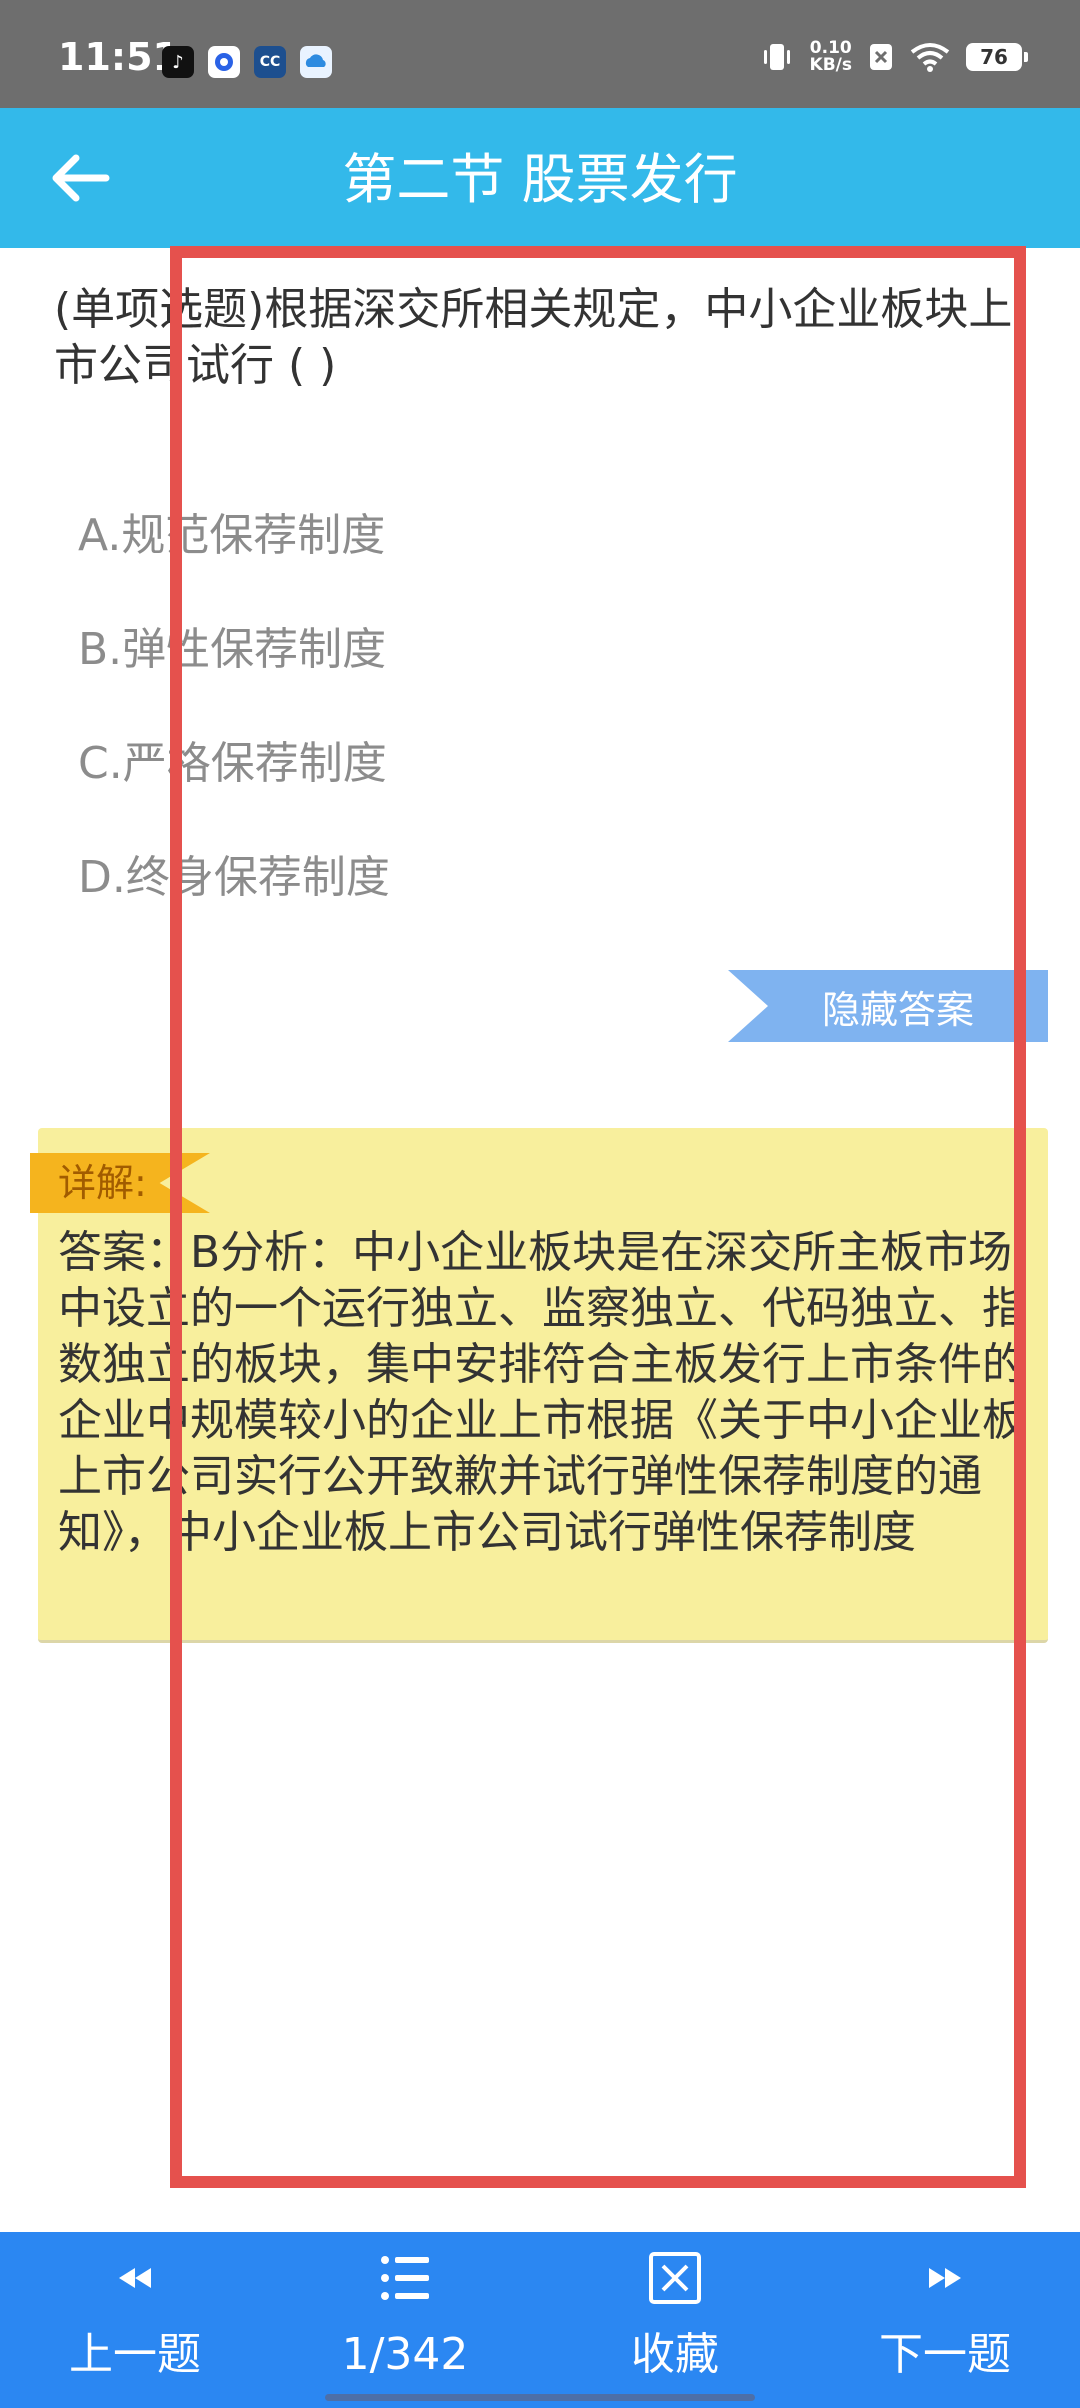  I want to click on option-c: C.严格保荐制度, so click(528, 793).